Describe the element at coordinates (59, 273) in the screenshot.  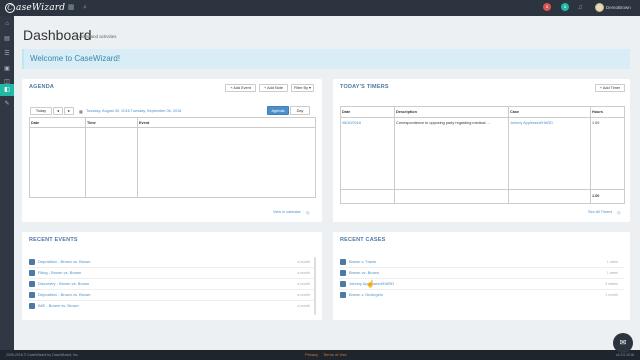
I see `event-label: Filing - Brown vs. Brown` at that location.